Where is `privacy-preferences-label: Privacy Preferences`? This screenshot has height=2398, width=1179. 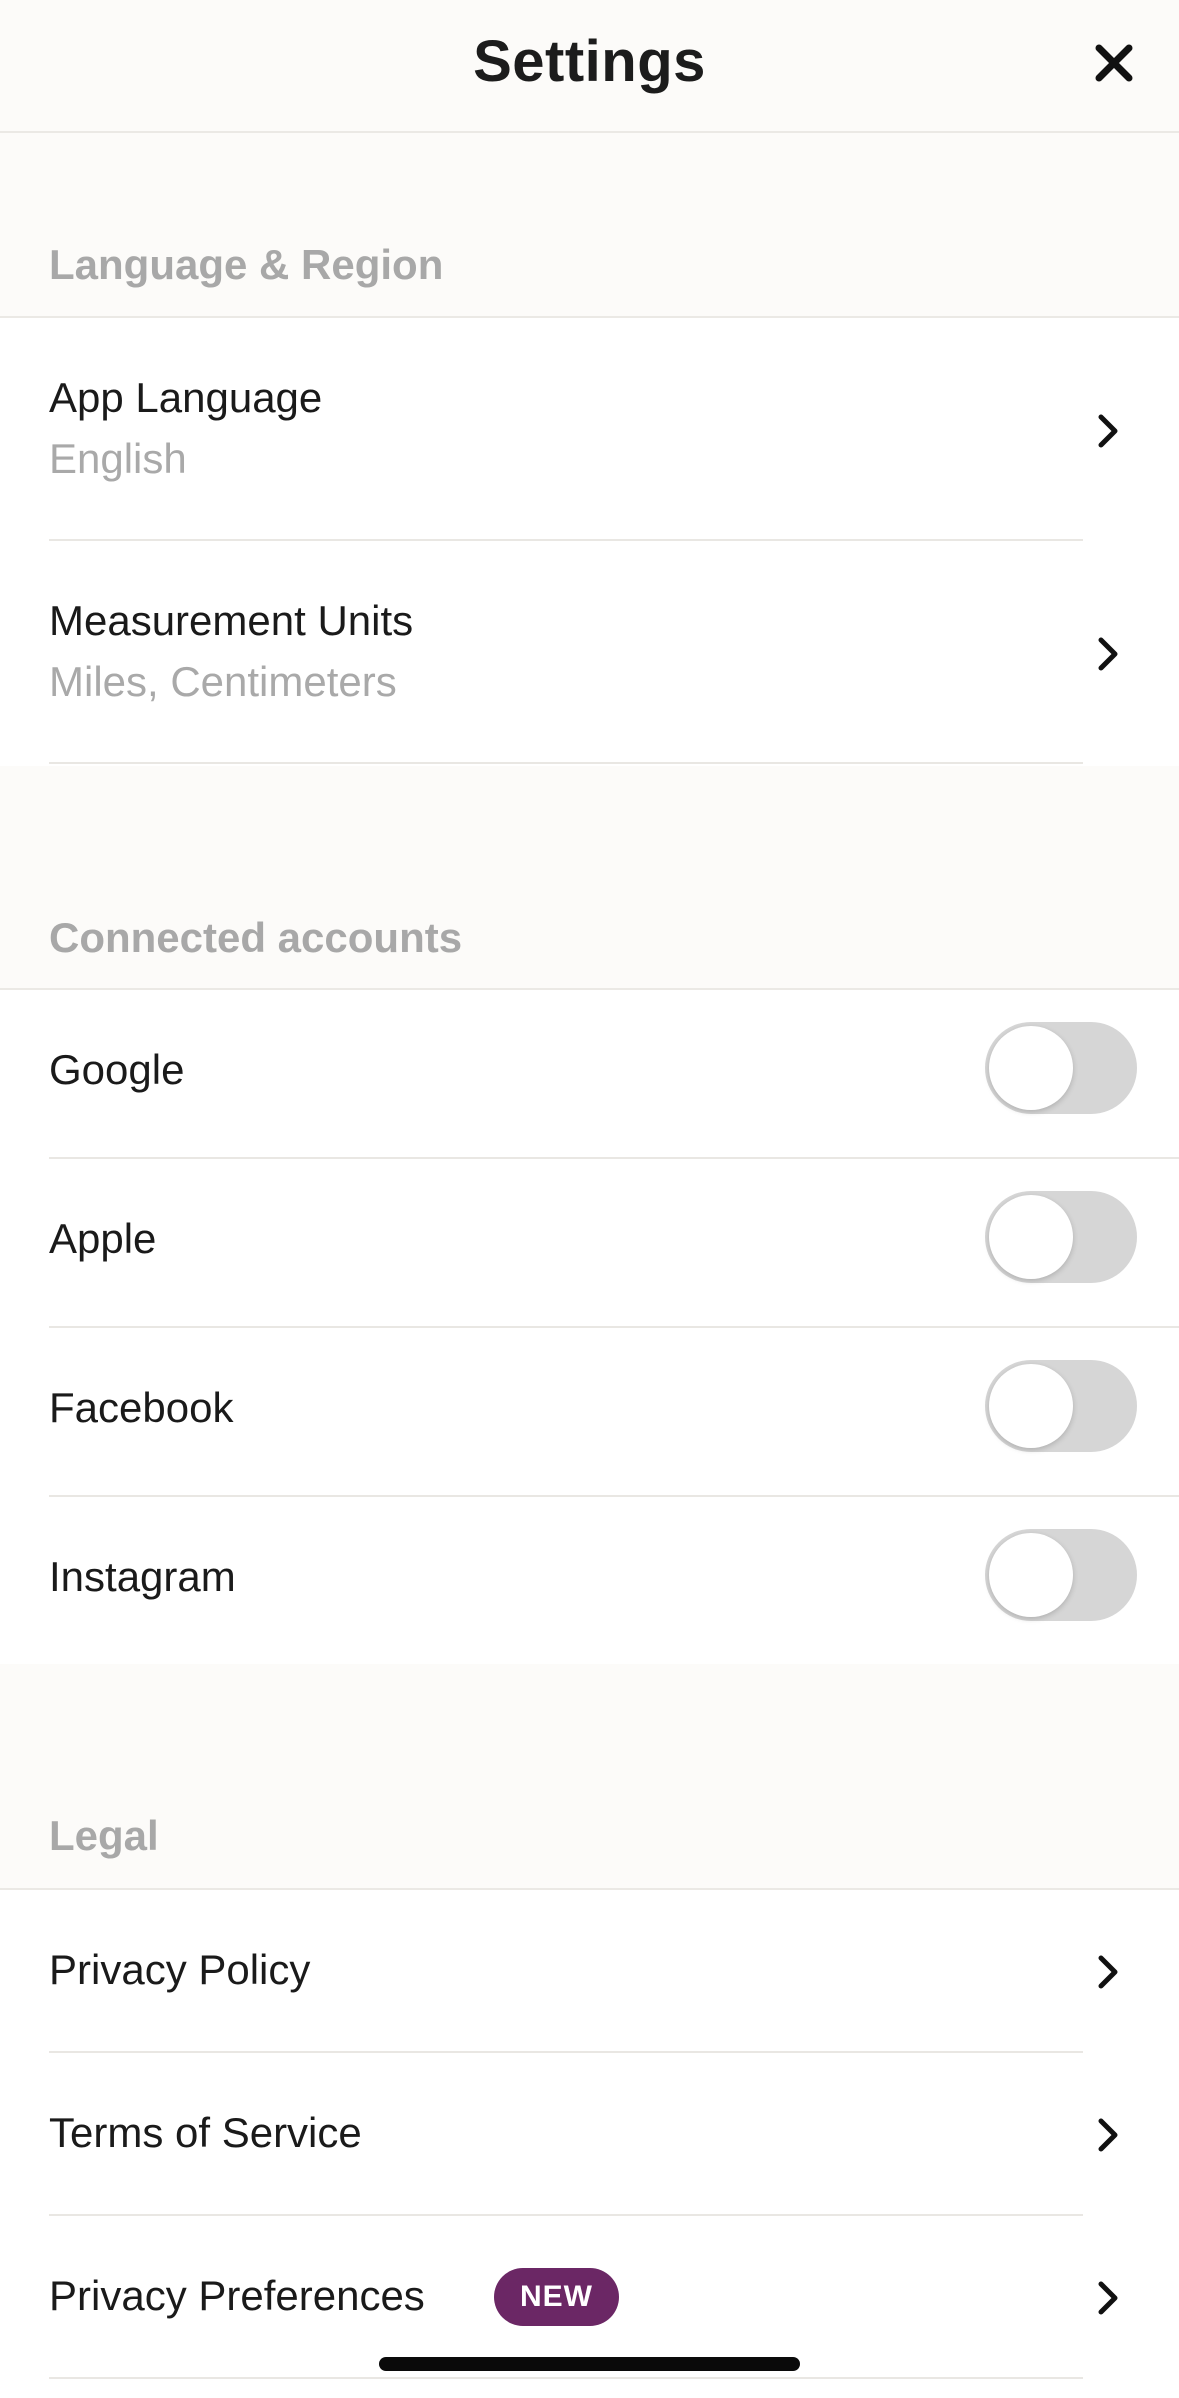
privacy-preferences-label: Privacy Preferences is located at coordinates (237, 2295).